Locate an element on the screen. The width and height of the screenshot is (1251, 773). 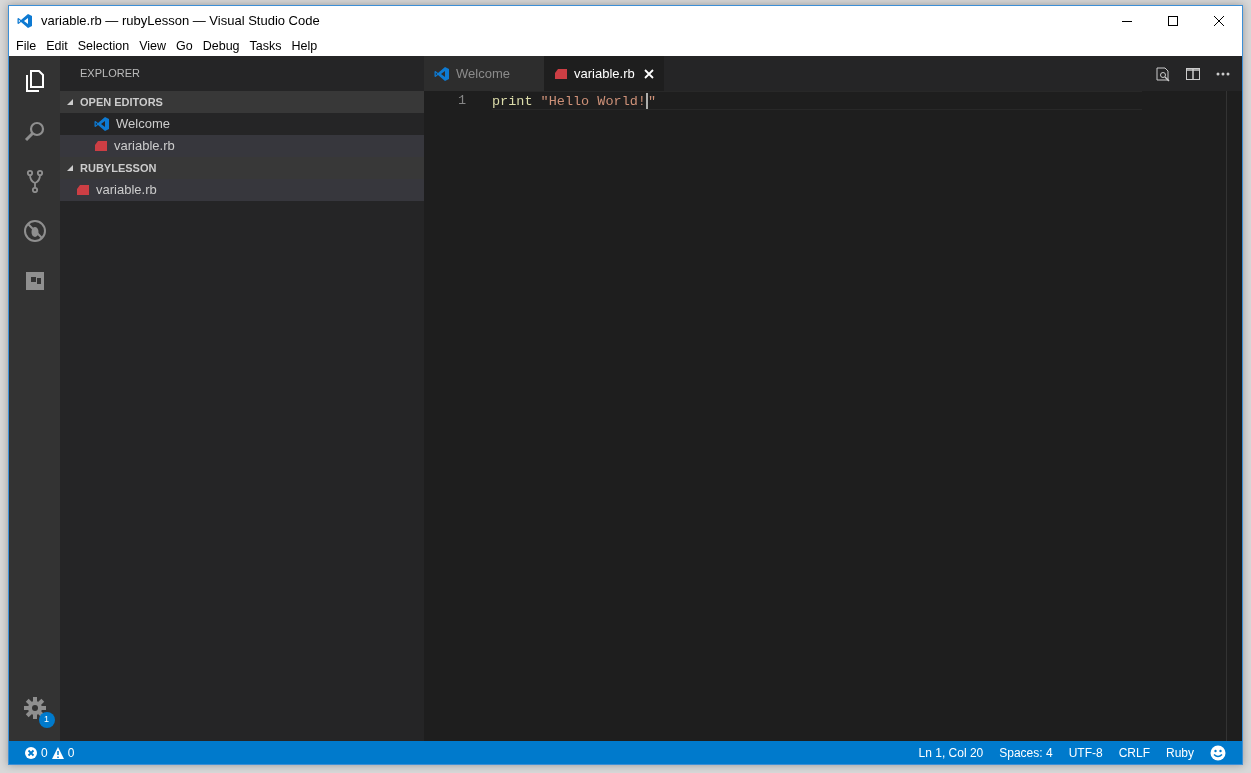
warning-icon is located at coordinates (57, 752).